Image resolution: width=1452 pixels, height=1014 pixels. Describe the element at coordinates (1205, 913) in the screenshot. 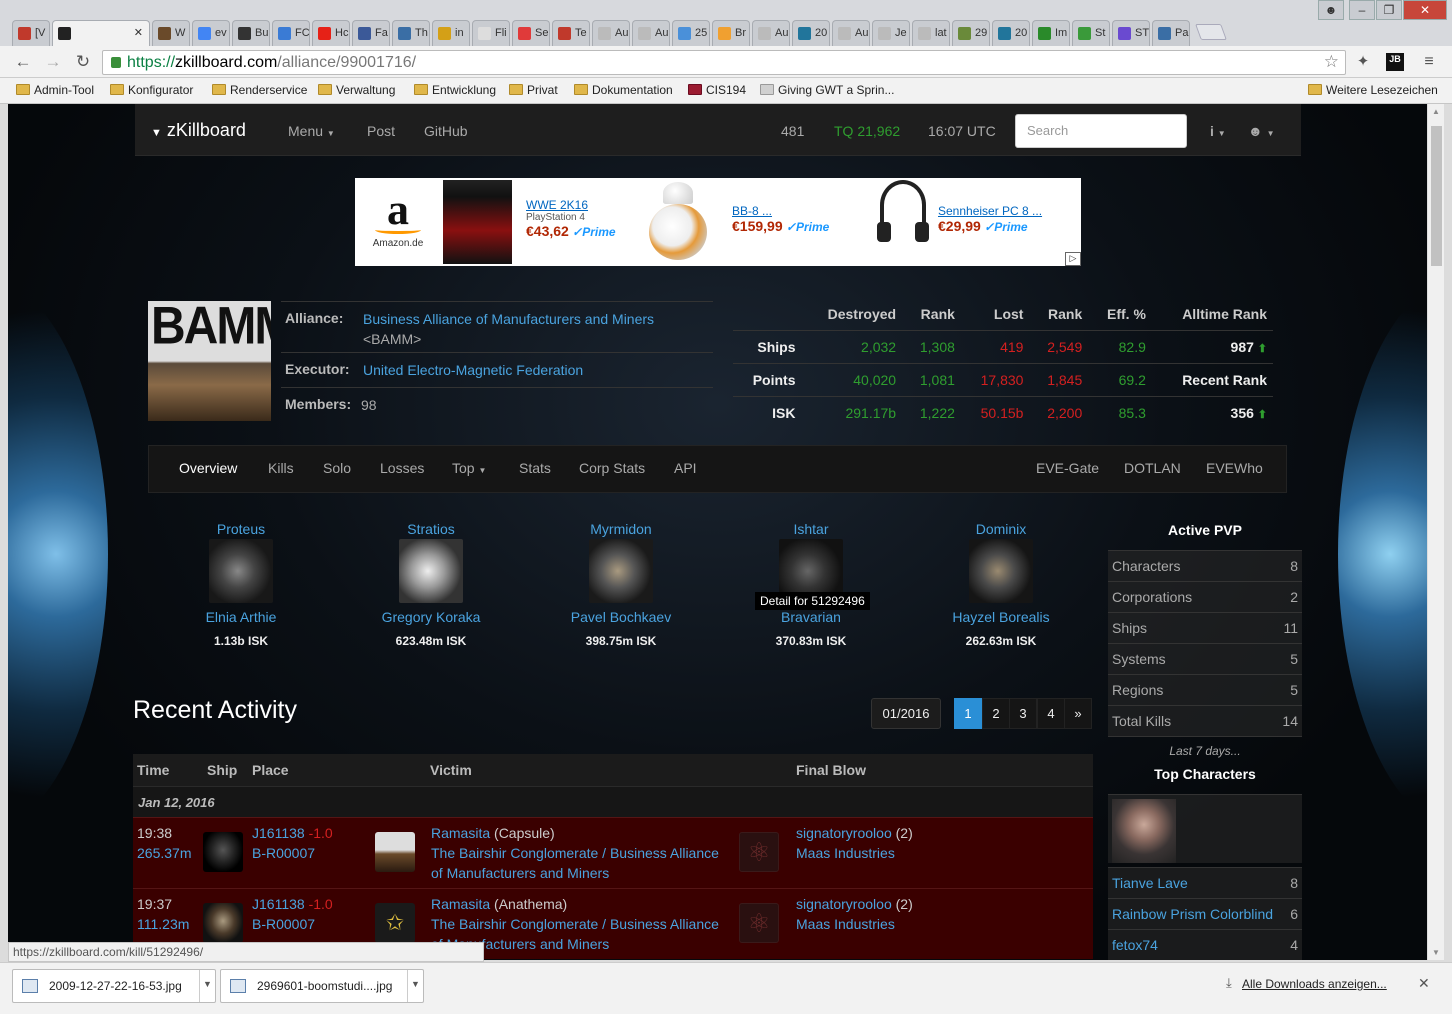

I see `top-character-row: Rainbow Prism Colorblind 6` at that location.